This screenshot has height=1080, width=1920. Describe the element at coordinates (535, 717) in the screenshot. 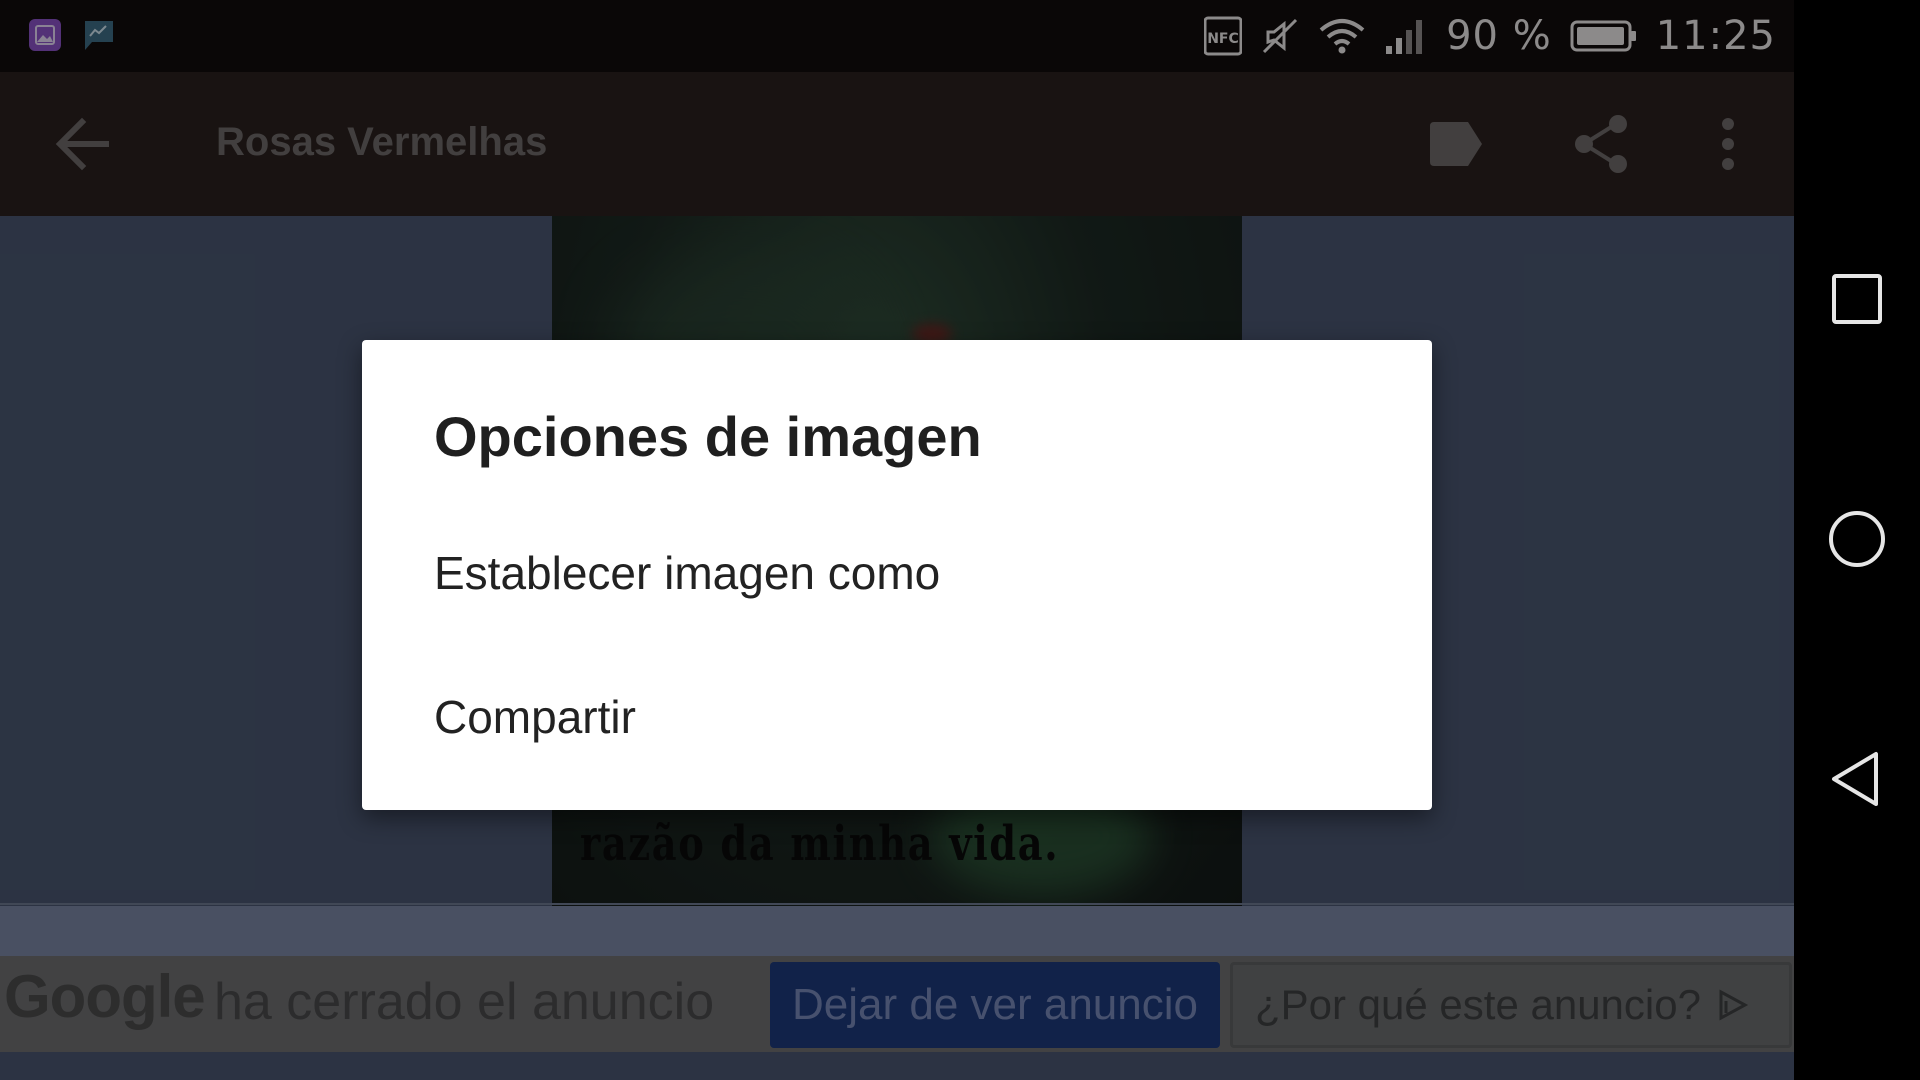

I see `share-option: Compartir` at that location.